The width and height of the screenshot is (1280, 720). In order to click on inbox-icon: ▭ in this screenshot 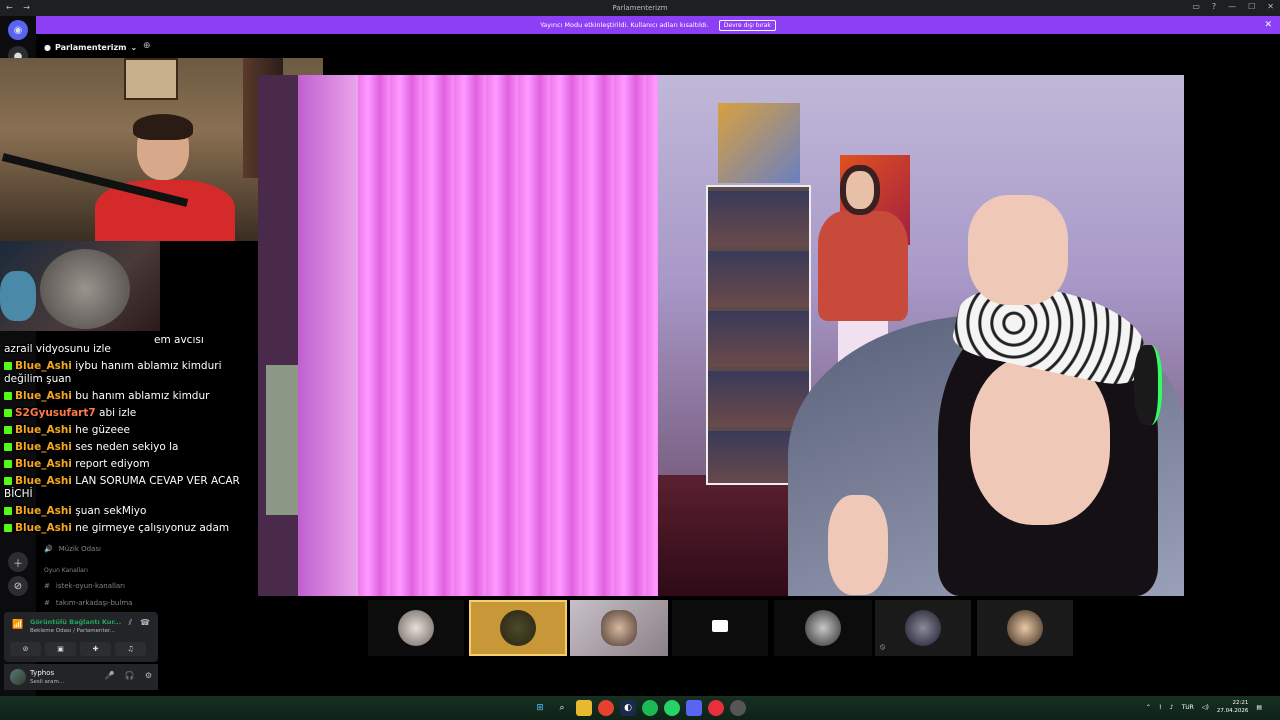, I will do `click(1196, 6)`.